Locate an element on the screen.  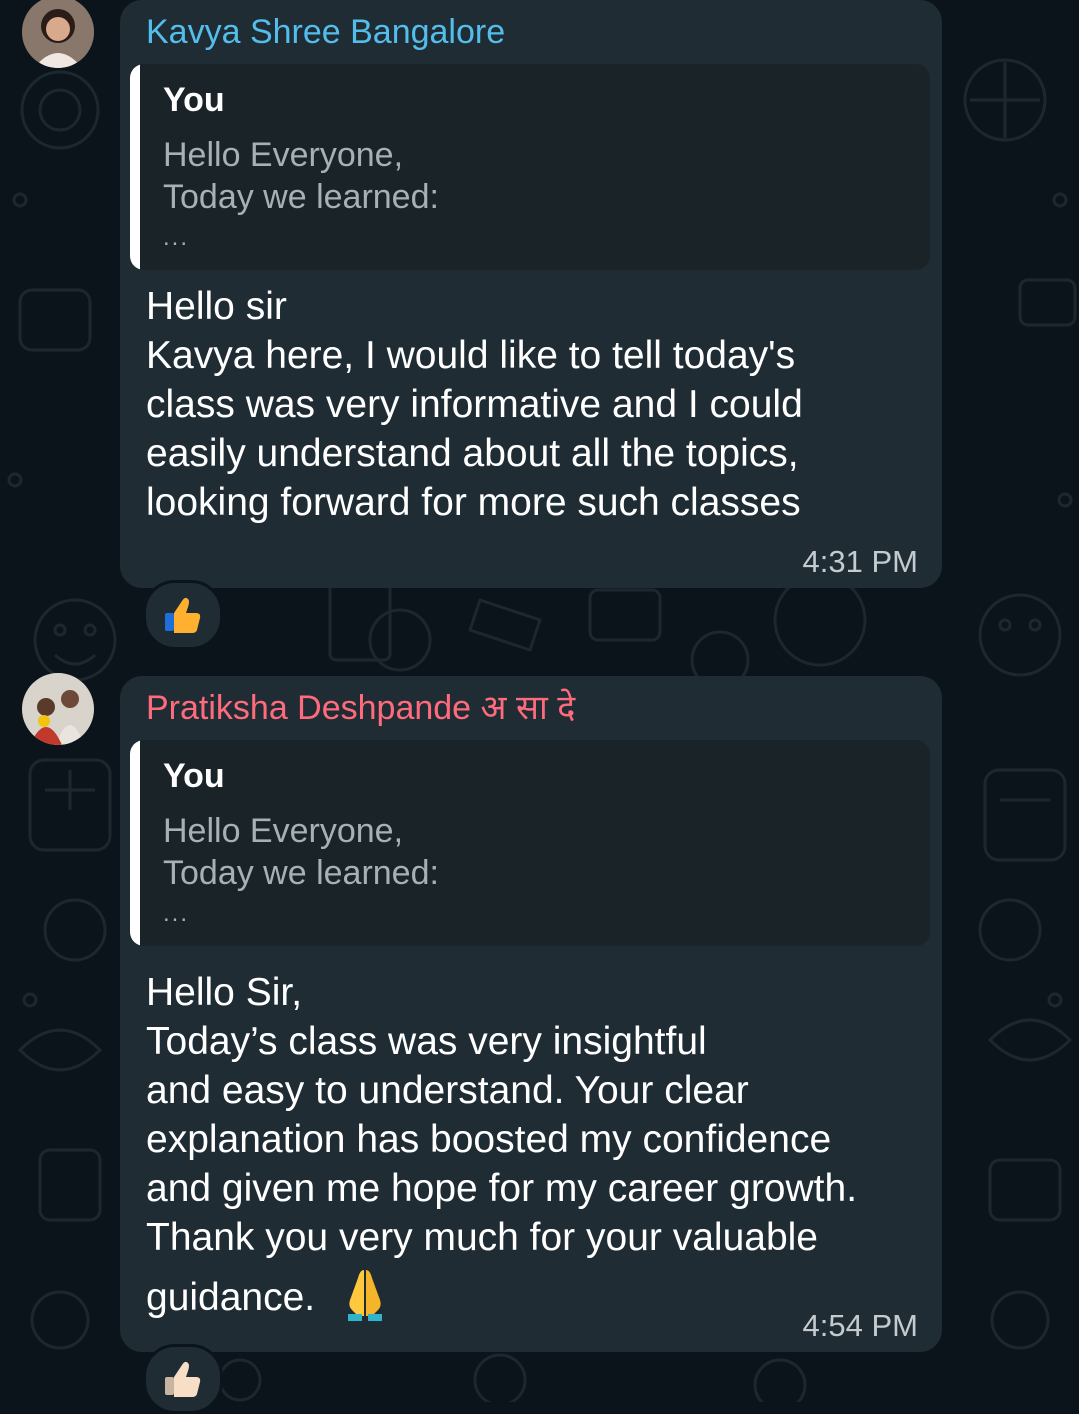
message-text-line: Kavya here, I would like to tell today's is located at coordinates (471, 355).